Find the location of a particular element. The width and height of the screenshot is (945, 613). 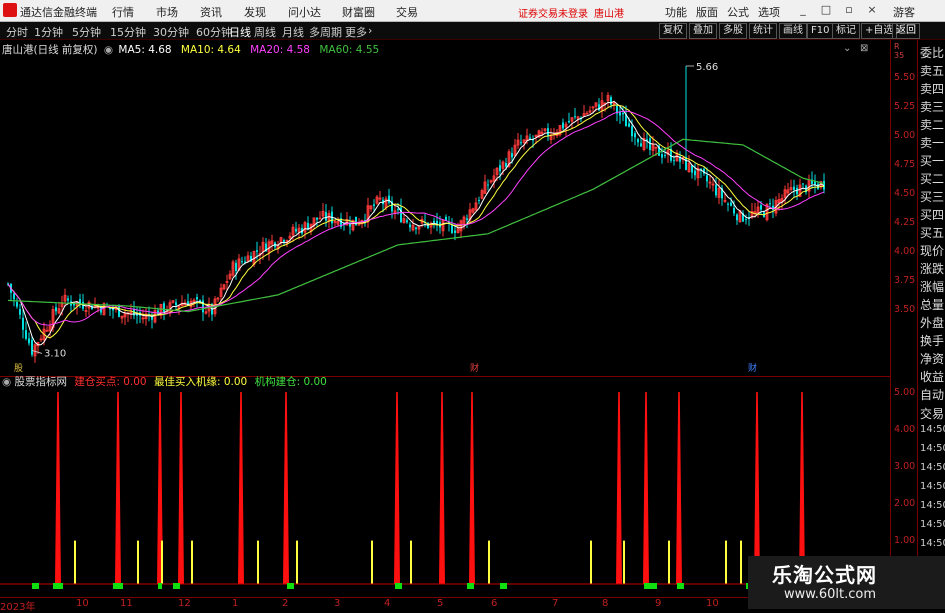

date-tick: 3 is located at coordinates (337, 603).